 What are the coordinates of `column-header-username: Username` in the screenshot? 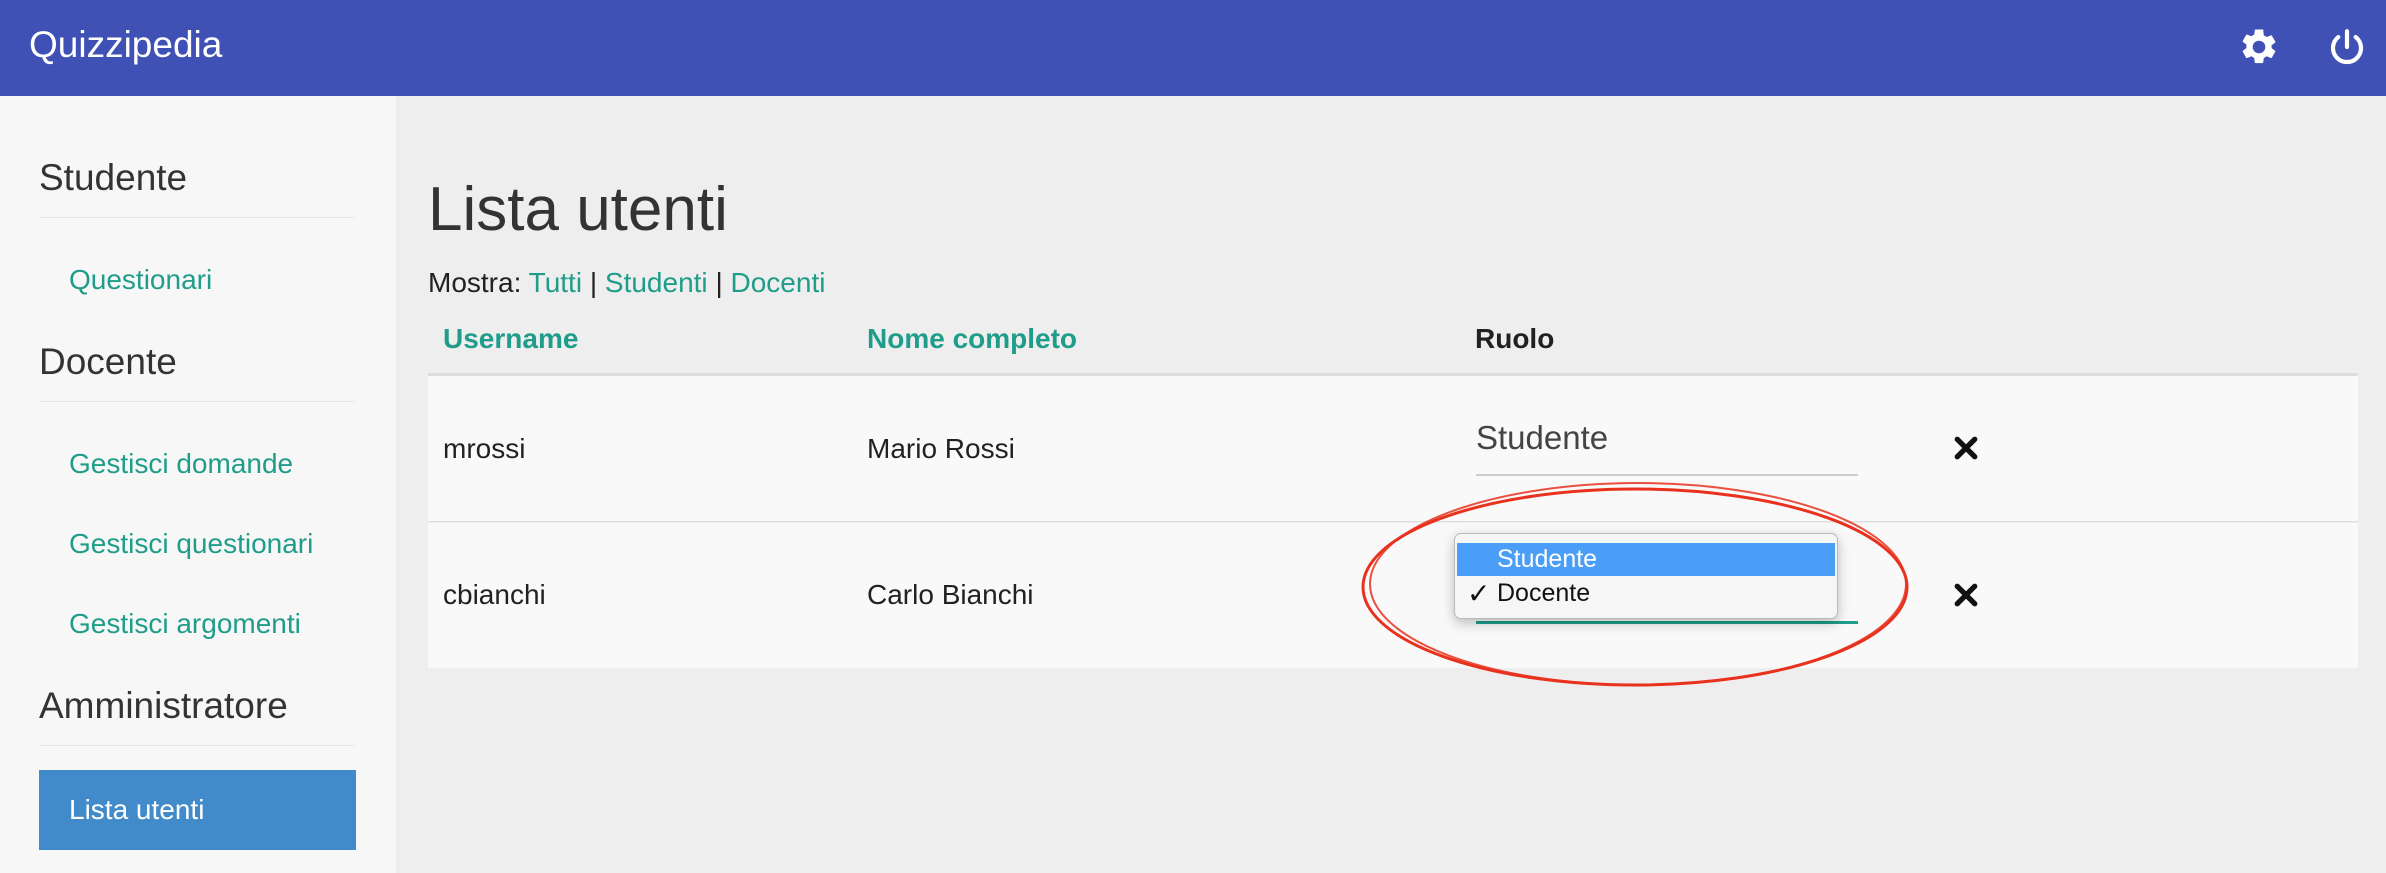 It's located at (510, 339).